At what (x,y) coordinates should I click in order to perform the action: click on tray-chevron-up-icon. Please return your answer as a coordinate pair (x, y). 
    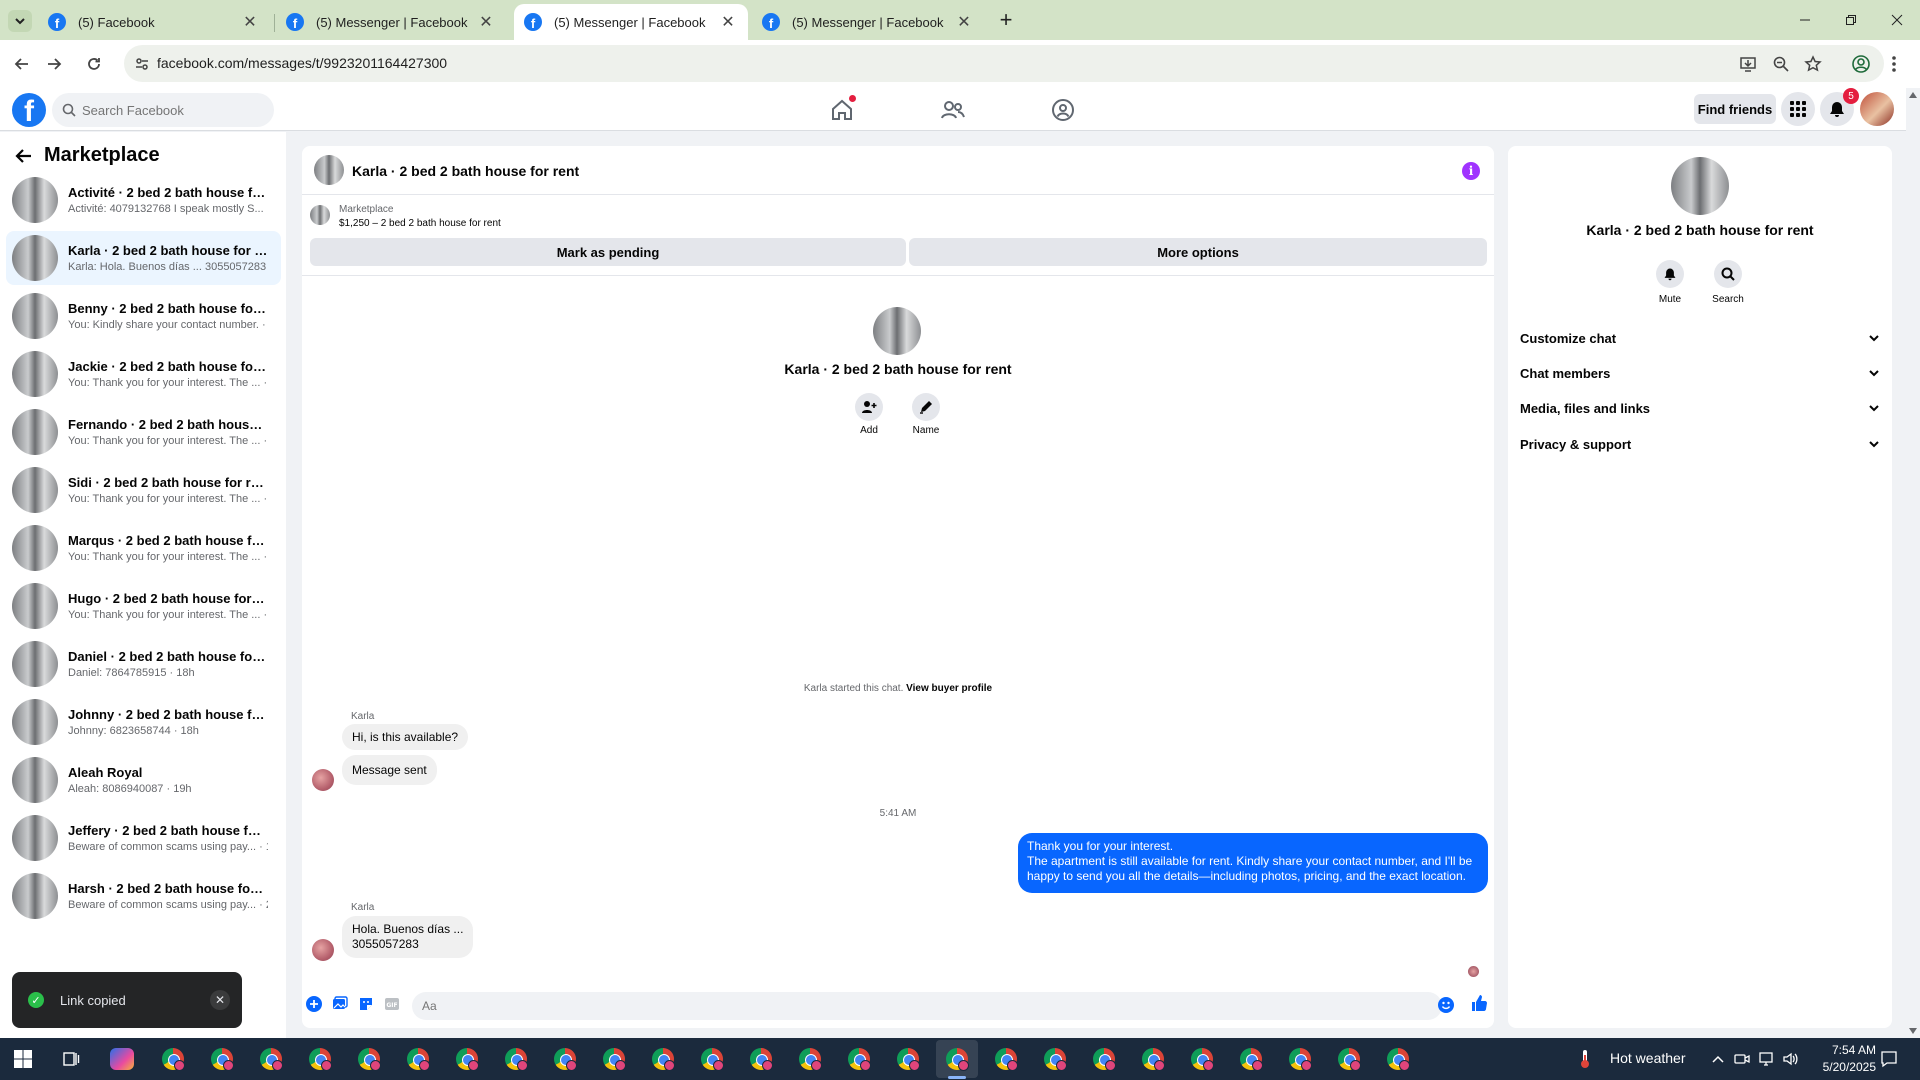
    Looking at the image, I should click on (1718, 1059).